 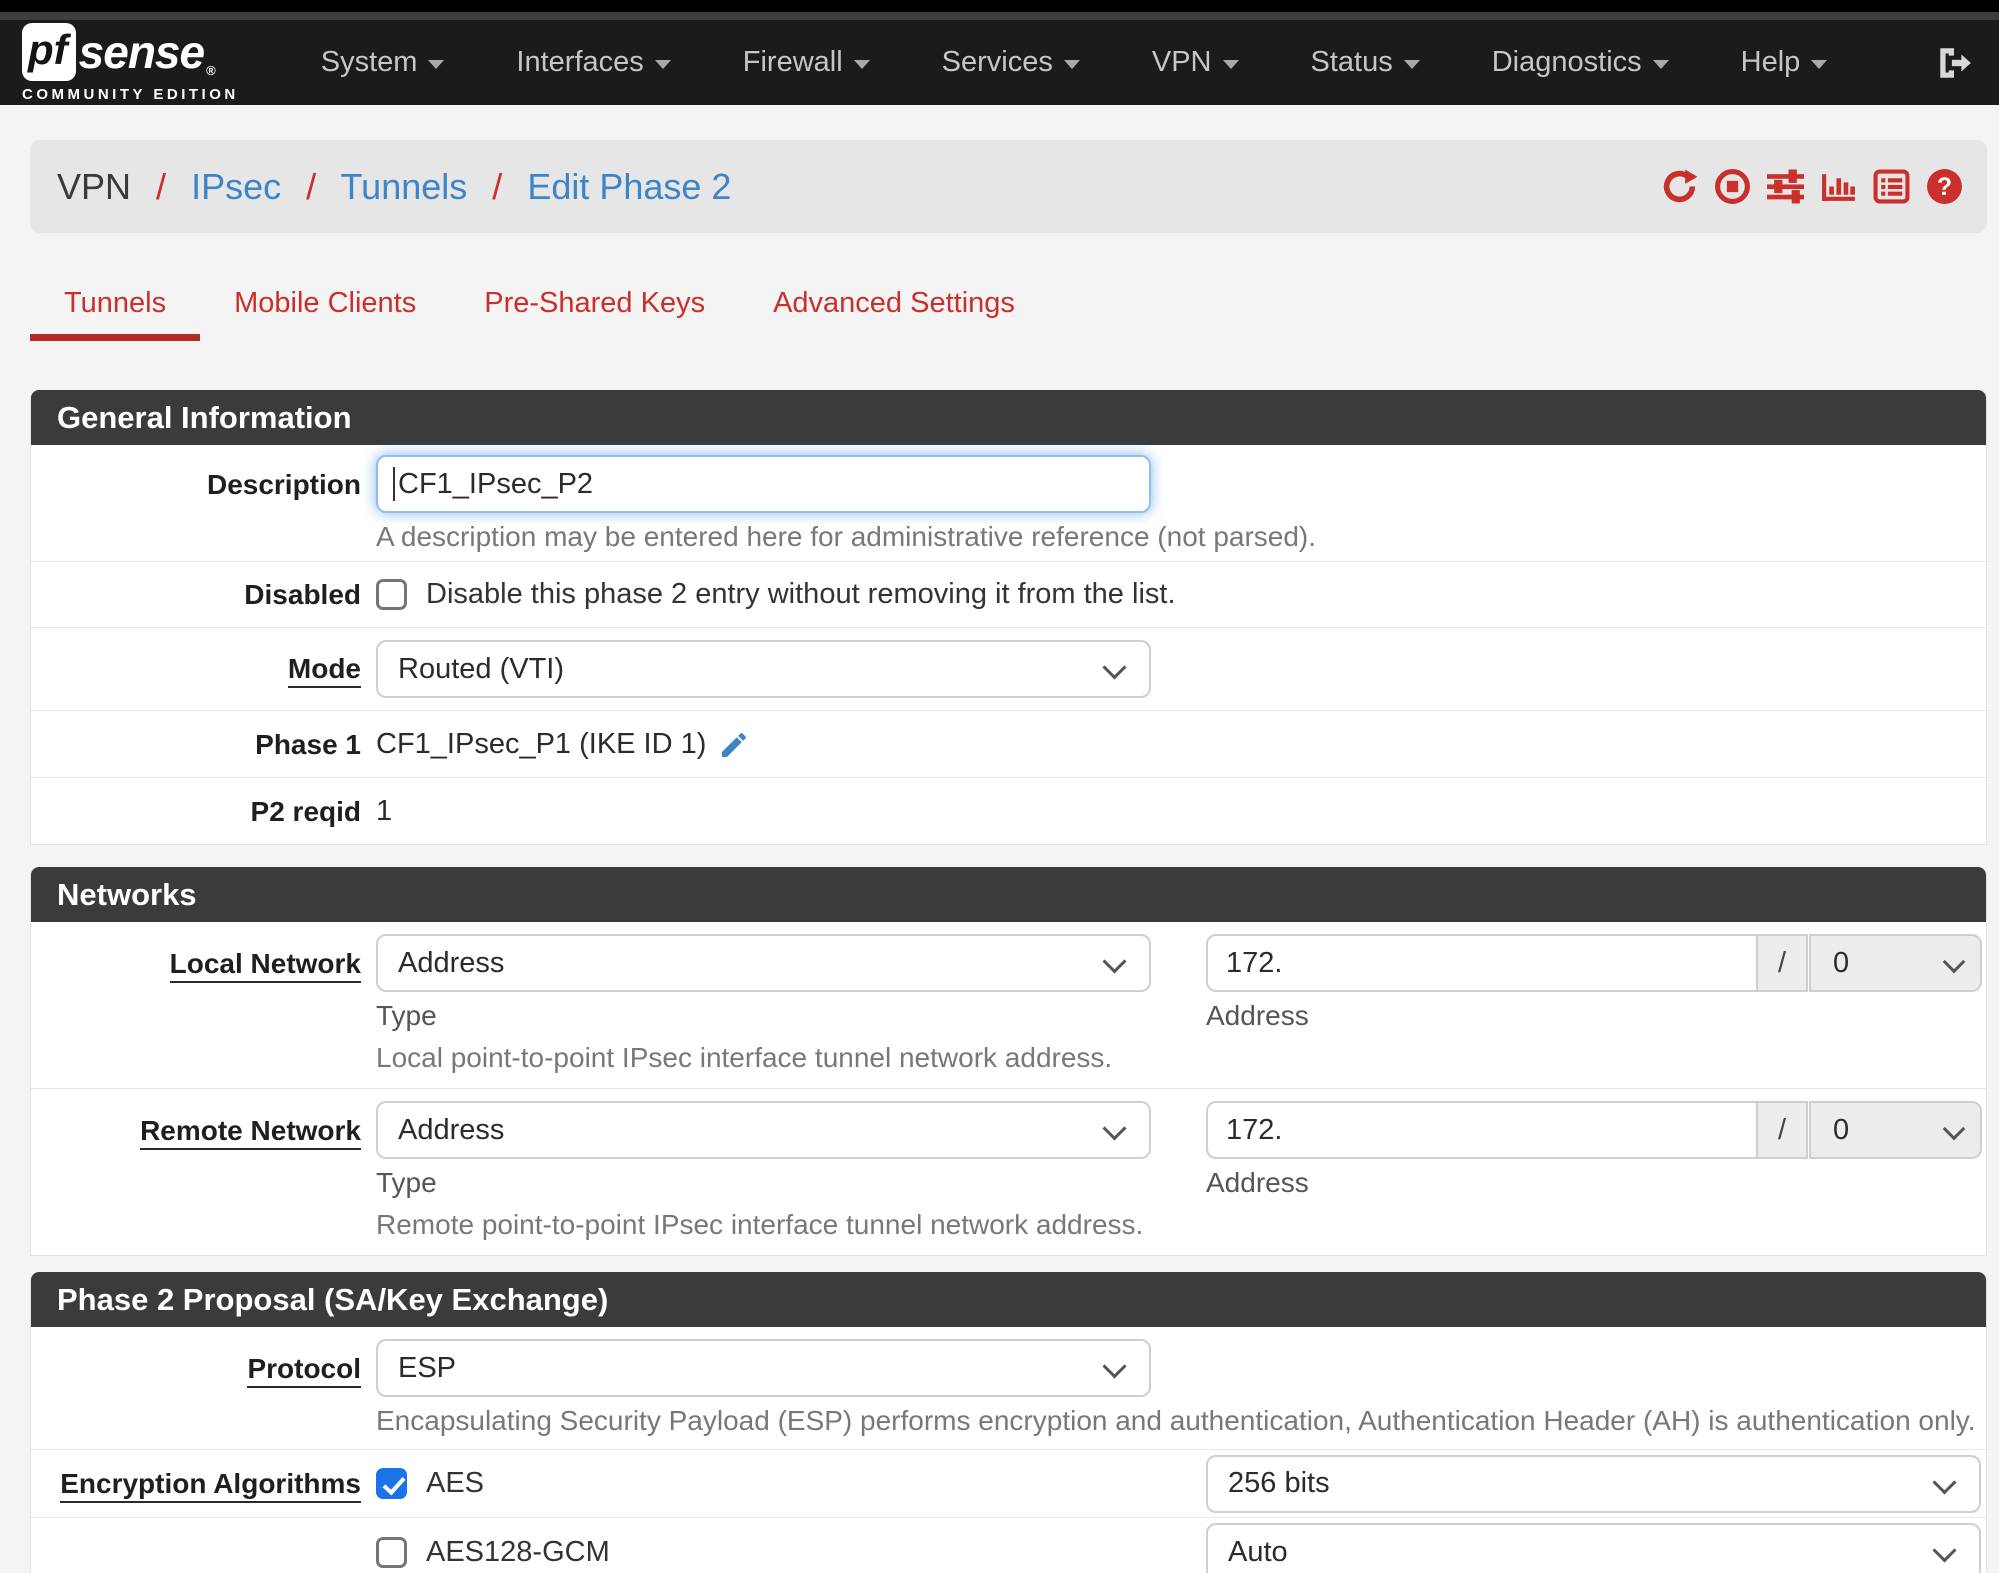 What do you see at coordinates (391, 1552) in the screenshot?
I see `aes128-gcm-checkbox` at bounding box center [391, 1552].